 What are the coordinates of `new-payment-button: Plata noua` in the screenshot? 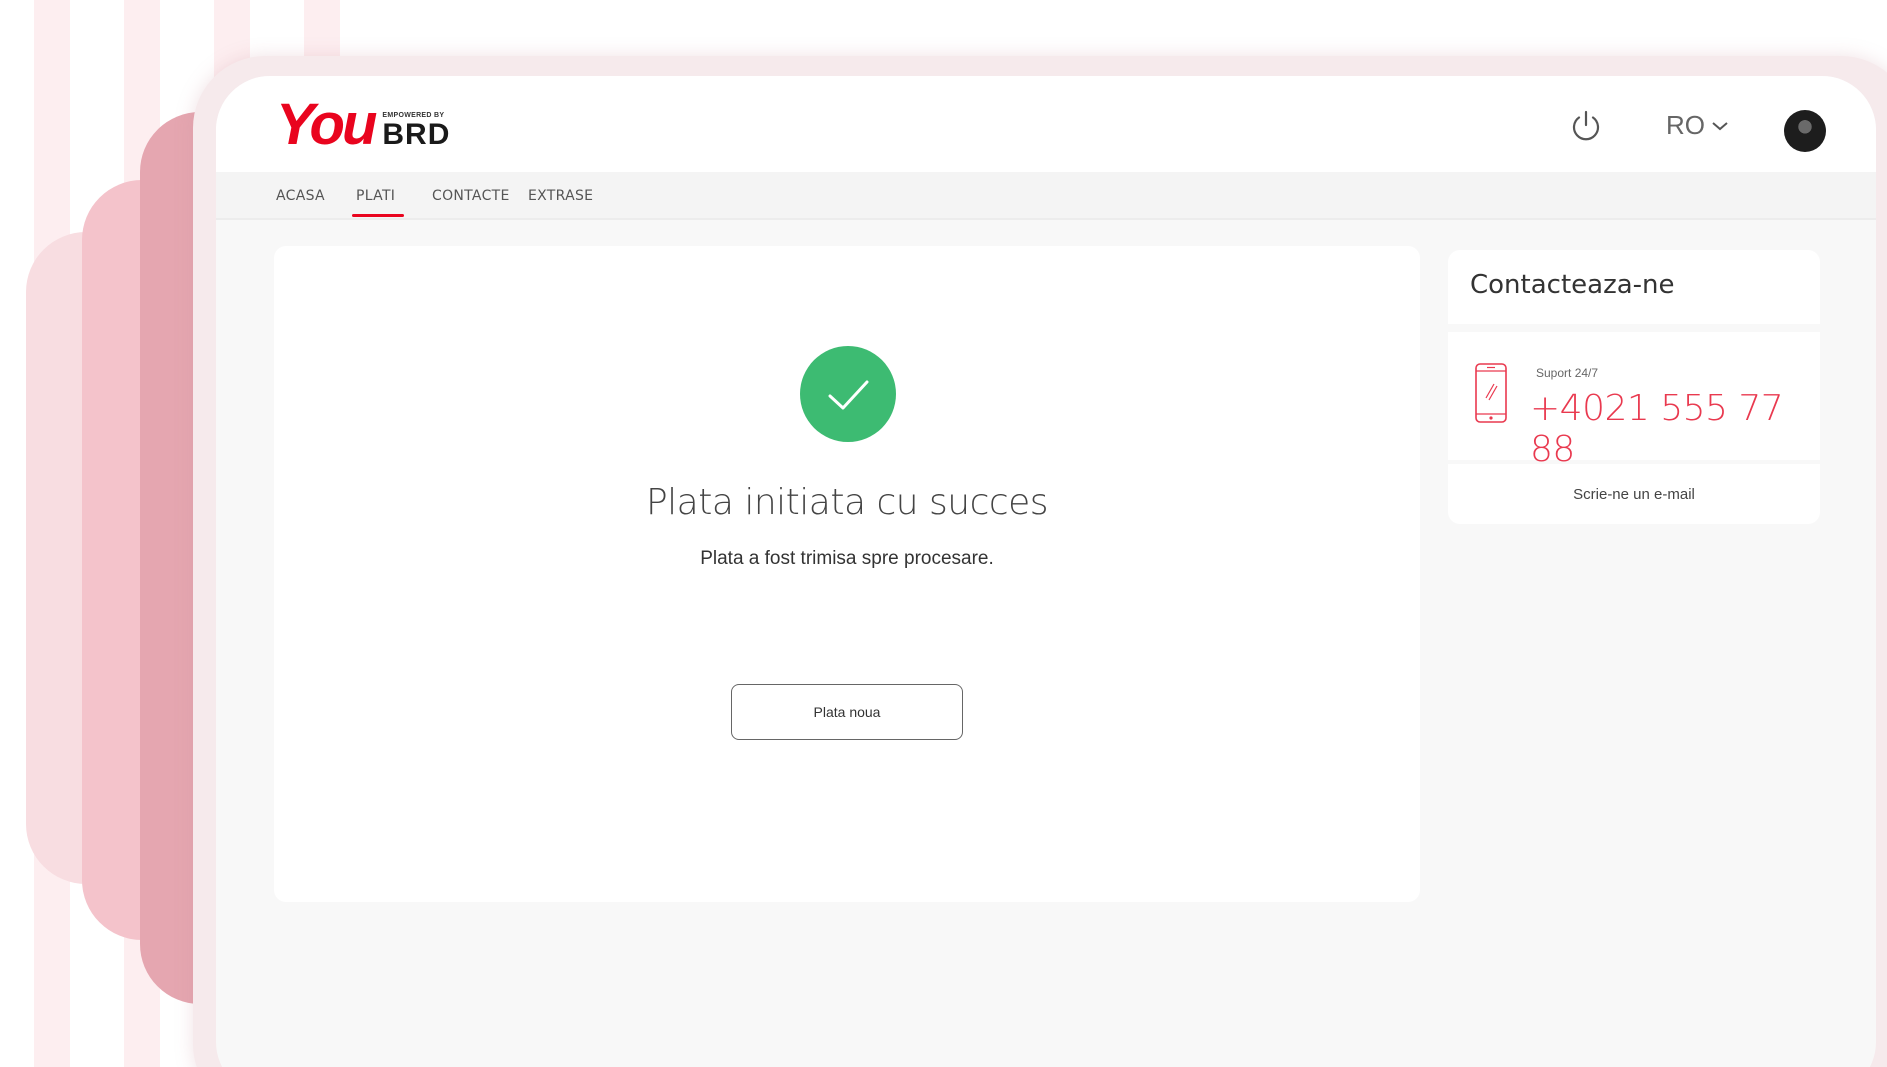 It's located at (847, 712).